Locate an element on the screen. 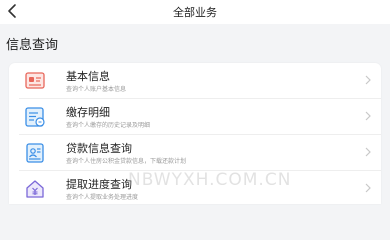 The height and width of the screenshot is (240, 390). loan-document-icon is located at coordinates (35, 153).